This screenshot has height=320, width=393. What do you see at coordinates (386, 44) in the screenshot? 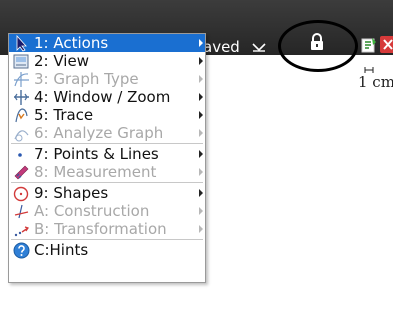
I see `close-icon` at bounding box center [386, 44].